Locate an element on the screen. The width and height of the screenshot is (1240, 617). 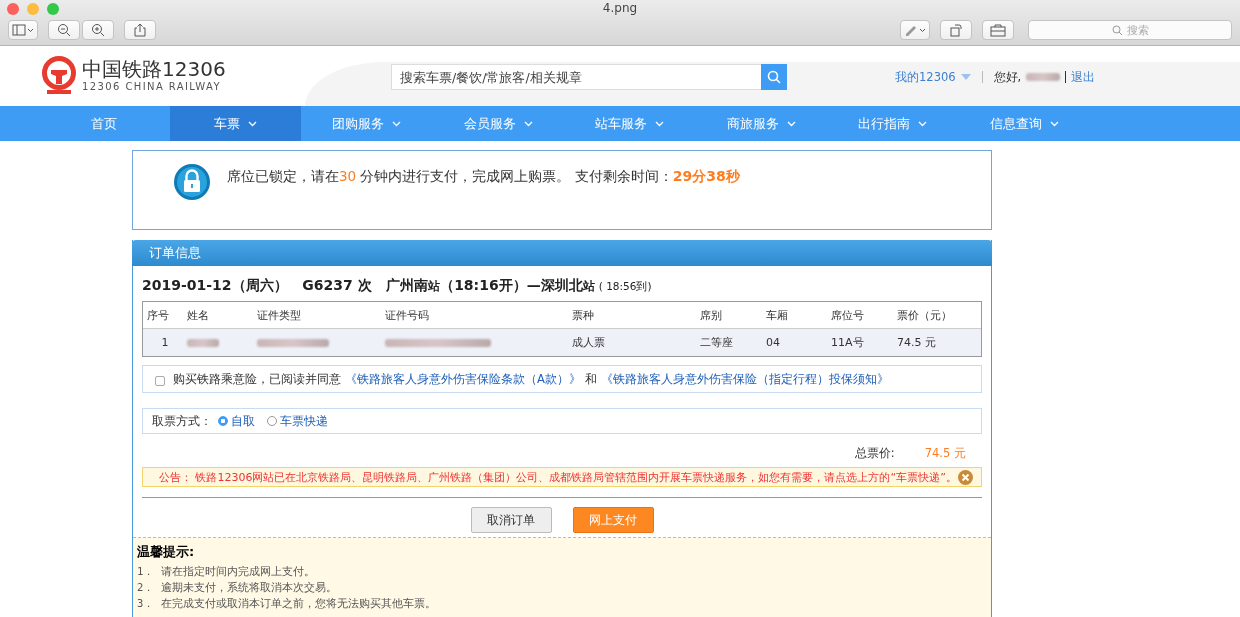
window-title: 4.png is located at coordinates (620, 8).